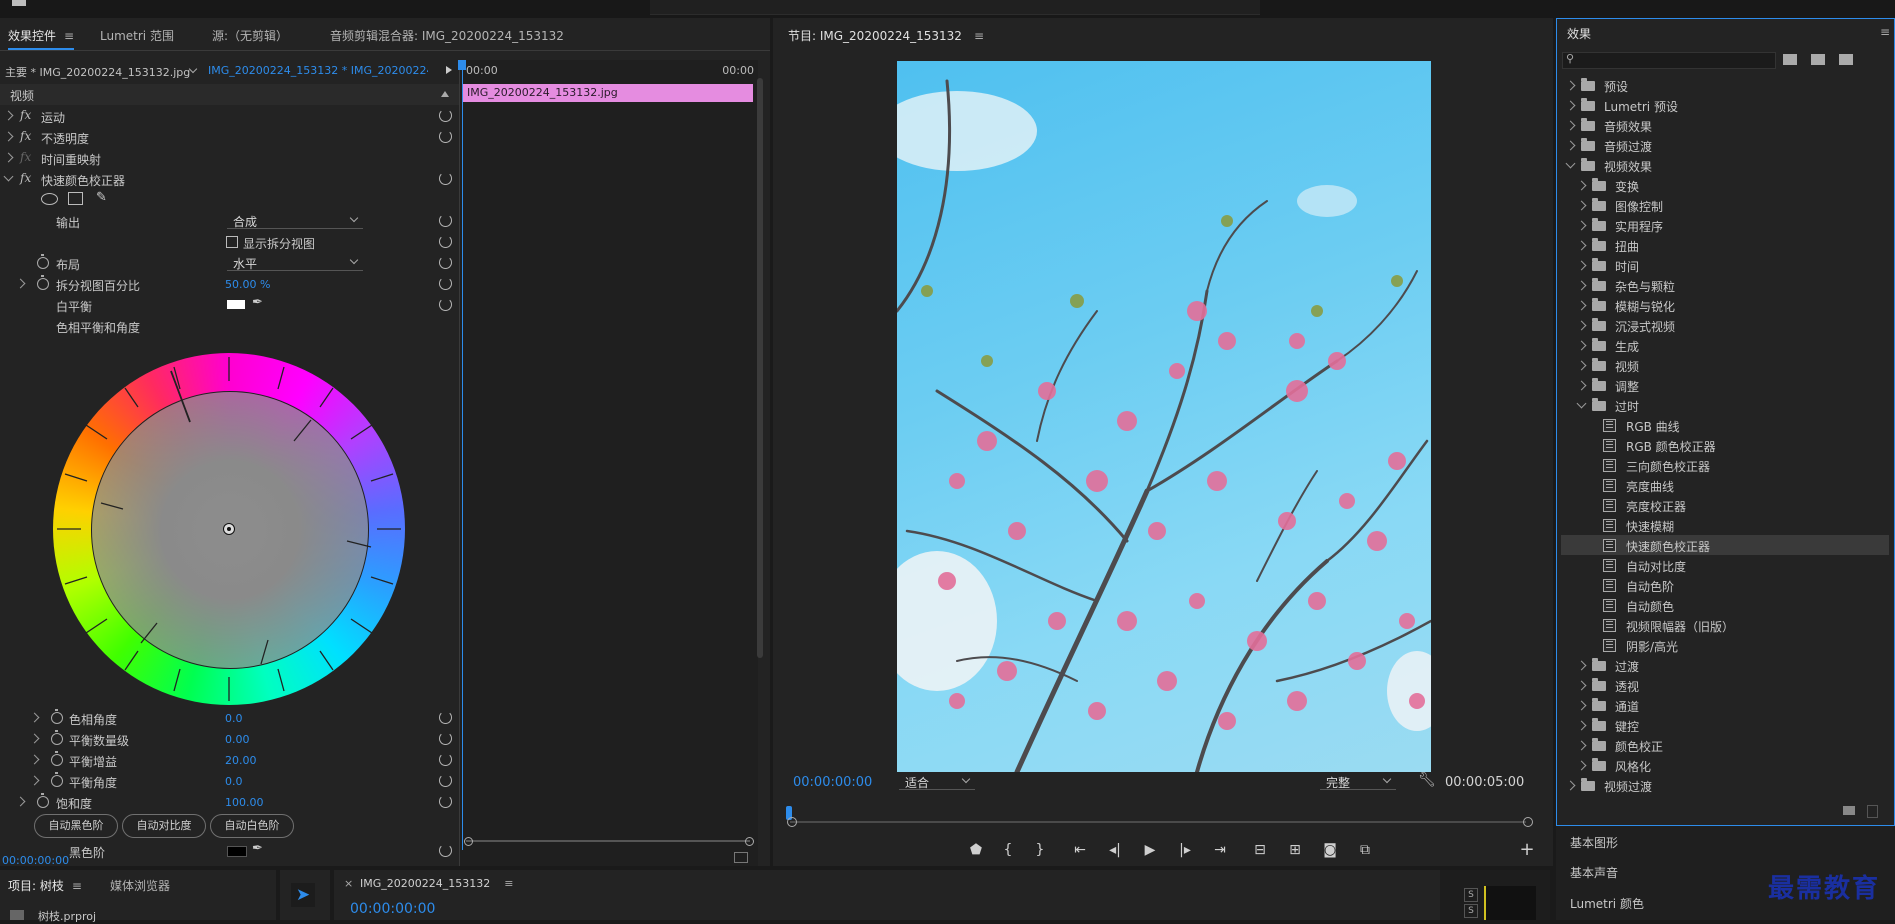 Image resolution: width=1895 pixels, height=924 pixels. Describe the element at coordinates (75, 198) in the screenshot. I see `rectangle-mask-icon` at that location.